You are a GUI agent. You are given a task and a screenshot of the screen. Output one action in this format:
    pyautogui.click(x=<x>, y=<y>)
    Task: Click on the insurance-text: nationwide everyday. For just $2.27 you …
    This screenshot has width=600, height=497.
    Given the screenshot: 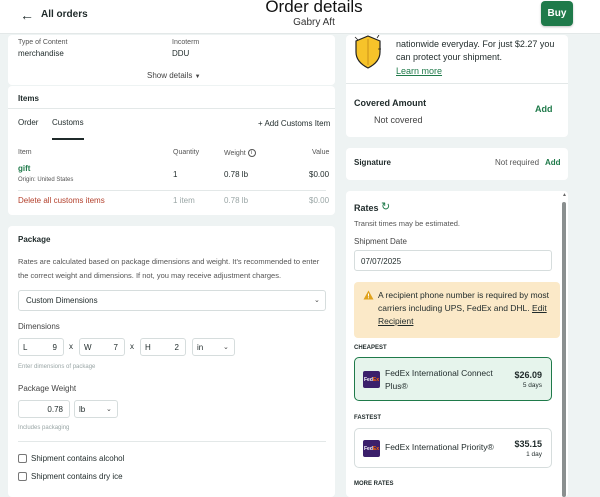 What is the action you would take?
    pyautogui.click(x=475, y=50)
    